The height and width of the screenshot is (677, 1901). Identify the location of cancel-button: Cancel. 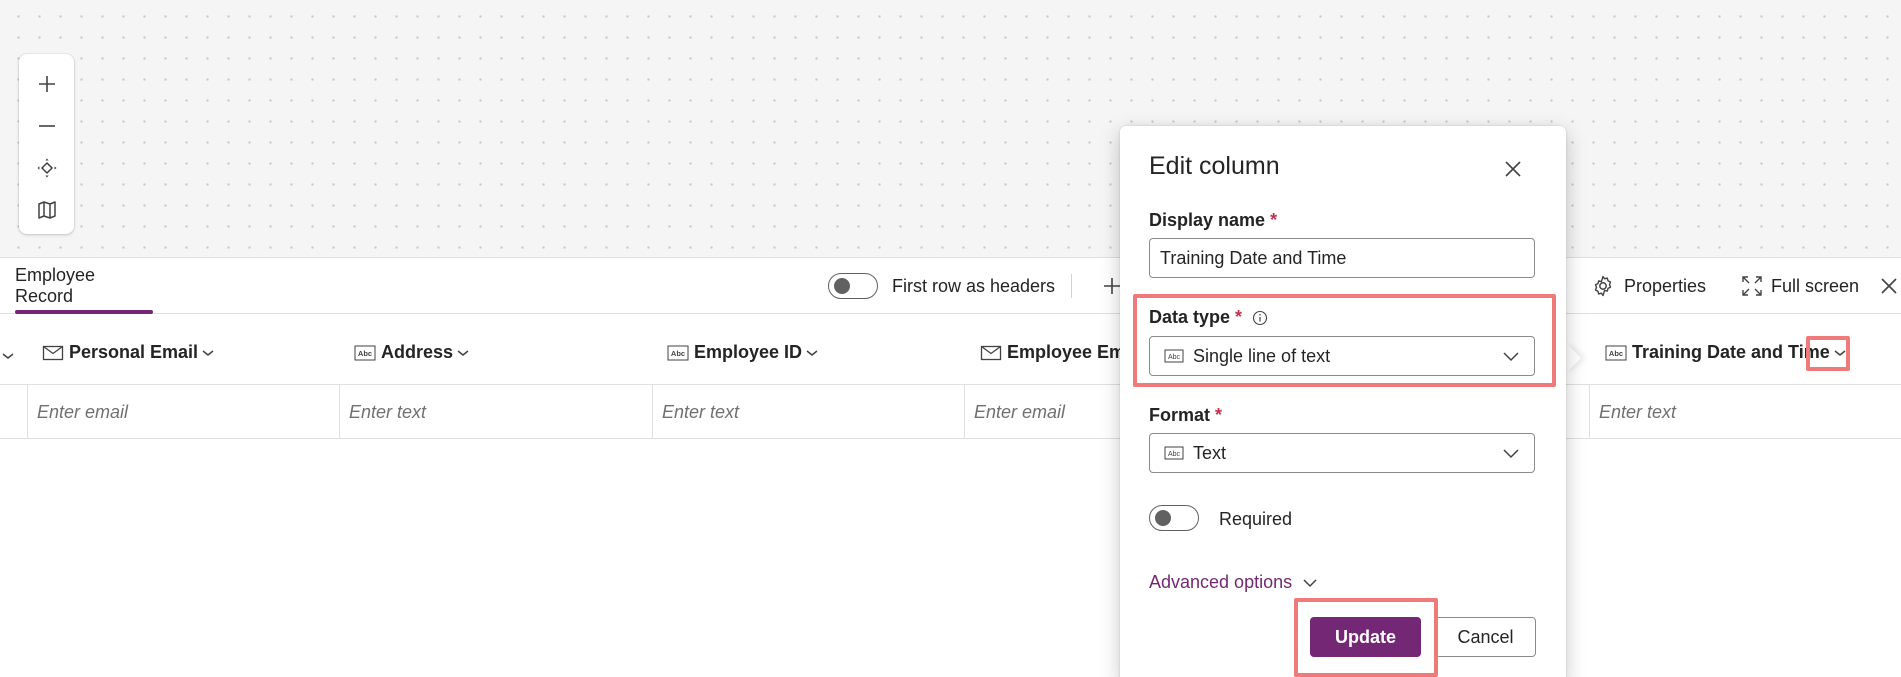
(1485, 637).